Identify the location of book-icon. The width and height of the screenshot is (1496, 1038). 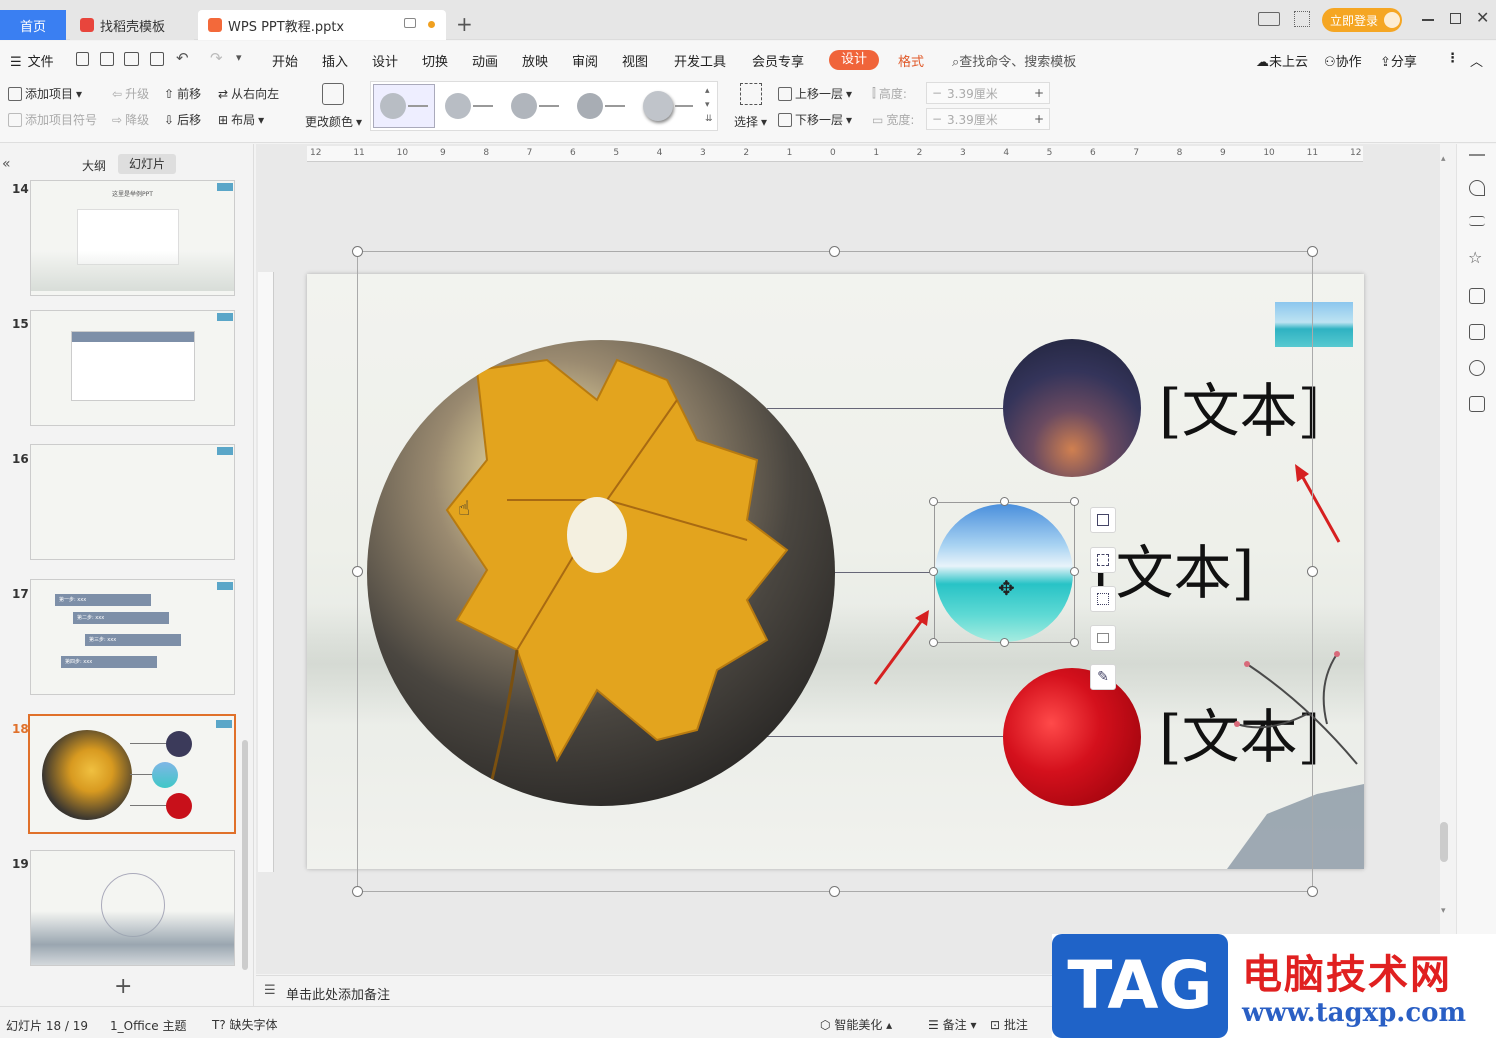
(1477, 404).